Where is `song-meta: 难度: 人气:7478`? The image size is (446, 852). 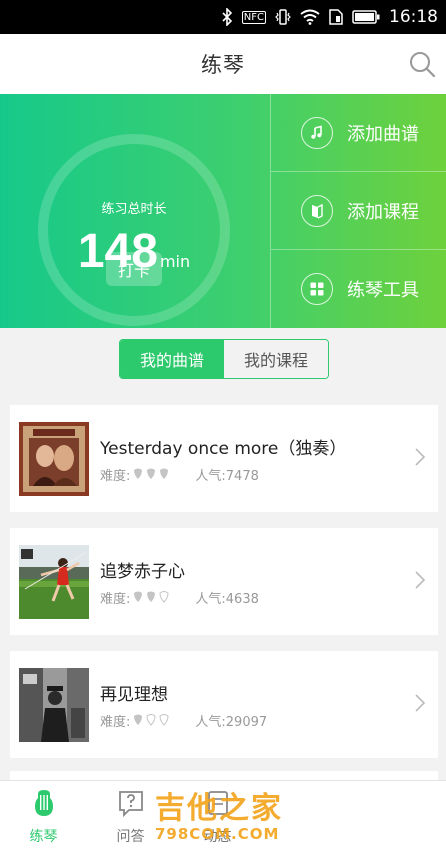
song-meta: 难度: 人气:7478 is located at coordinates (223, 474).